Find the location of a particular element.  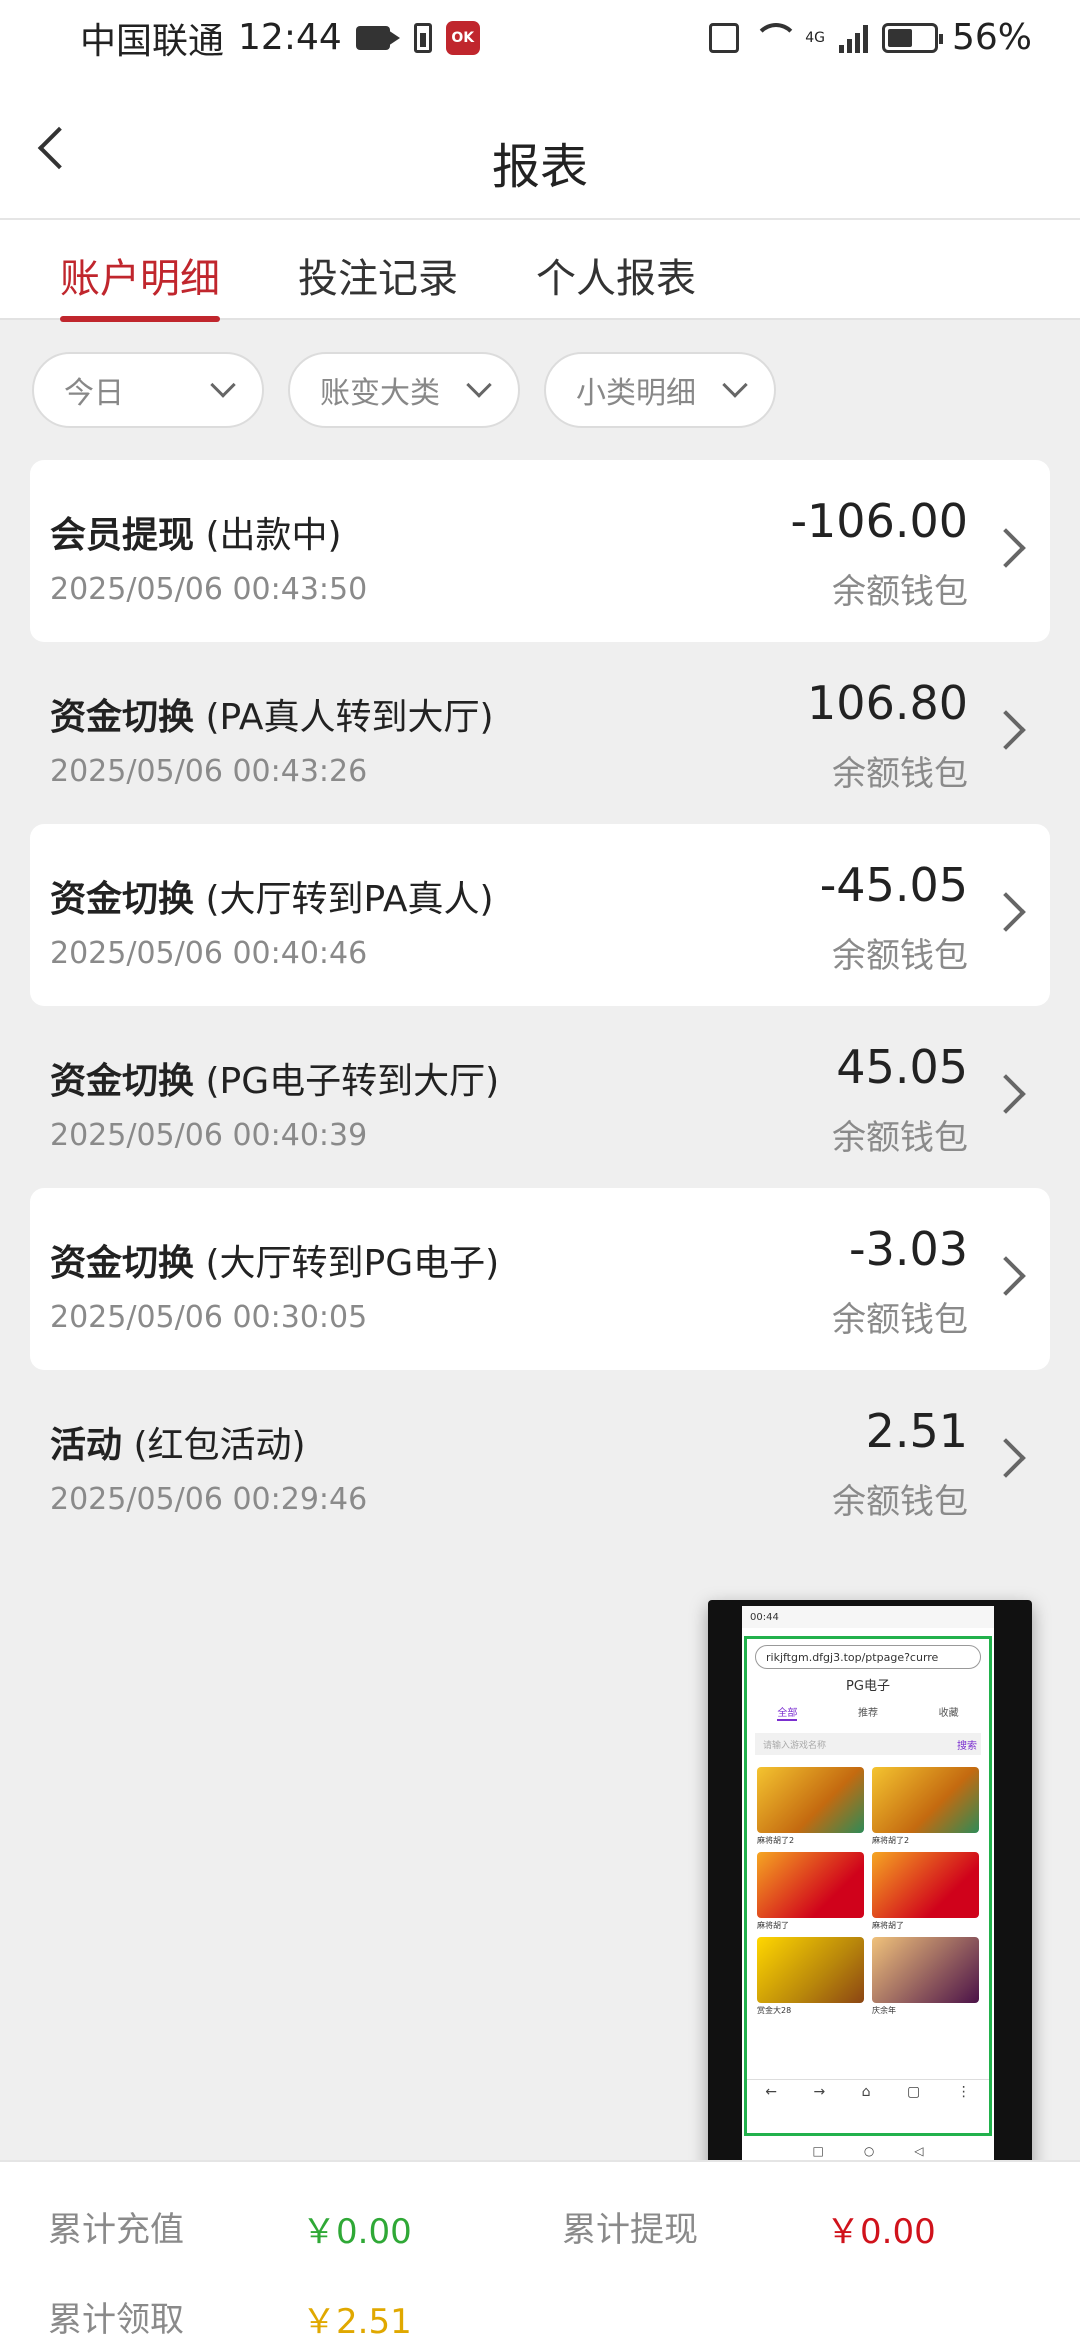

forward-icon: → is located at coordinates (819, 2092).